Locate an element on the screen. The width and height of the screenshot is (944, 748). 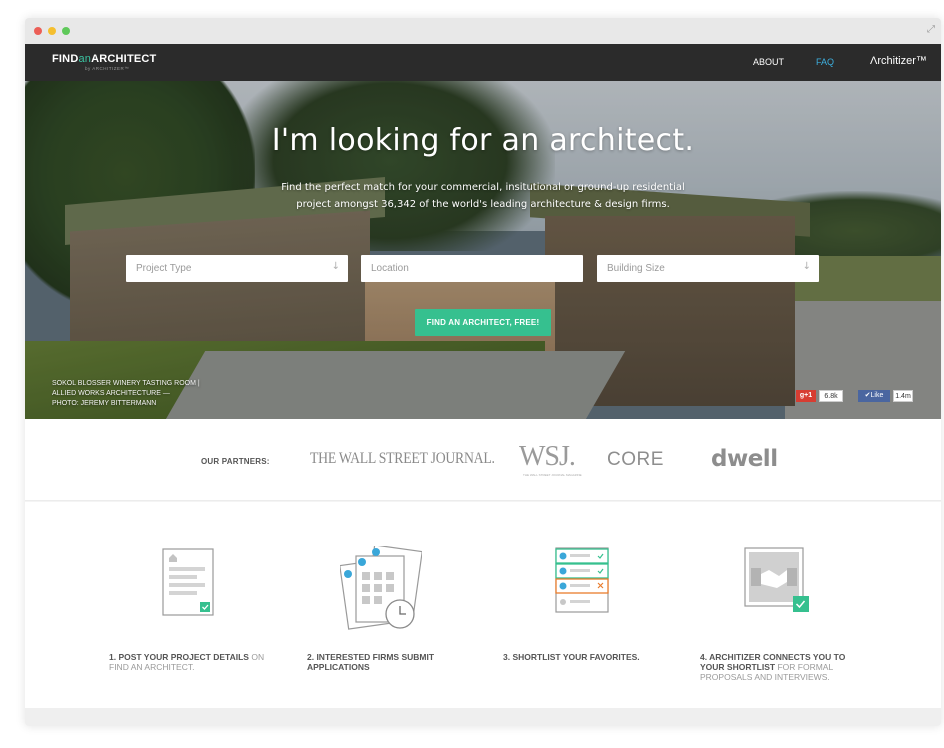
caption-line-2: ALLIED WORKS ARCHITECTURE — is located at coordinates (111, 393).